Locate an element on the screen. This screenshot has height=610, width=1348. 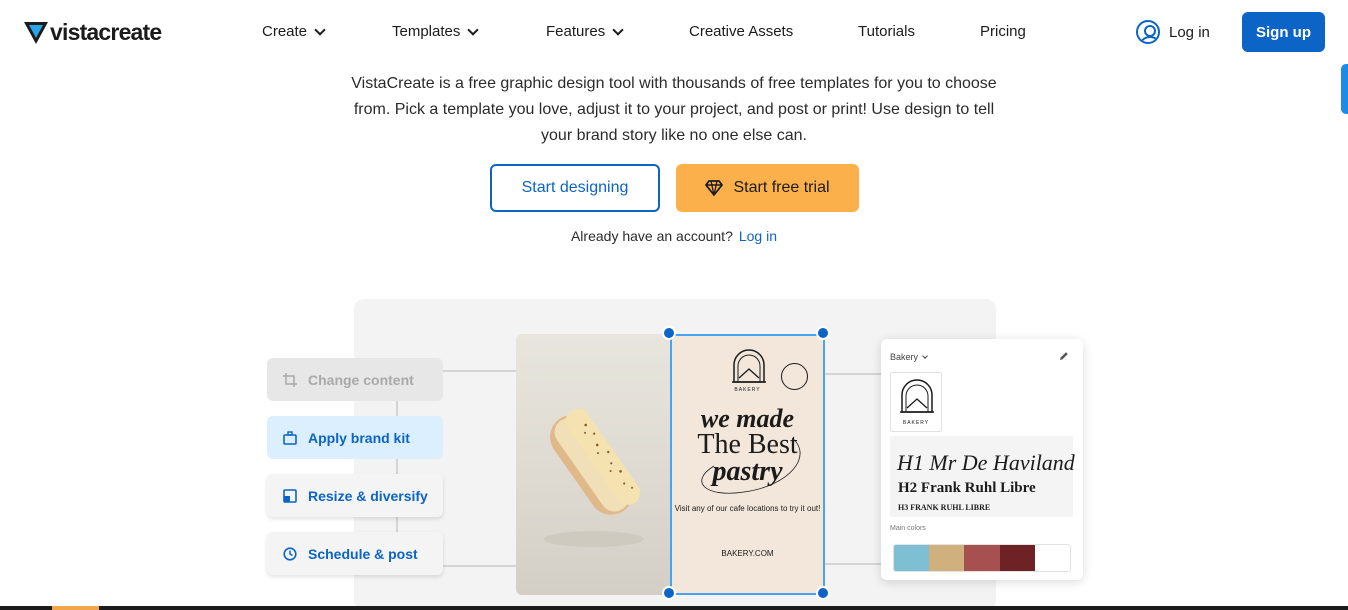
feature-change-content-label: Change content is located at coordinates (361, 379).